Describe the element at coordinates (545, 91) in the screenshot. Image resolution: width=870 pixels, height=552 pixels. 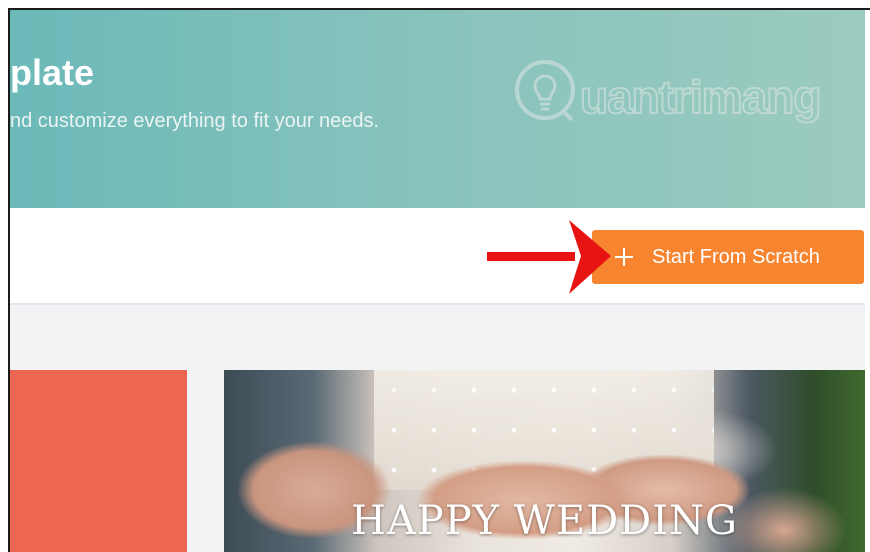
I see `lightbulb-icon` at that location.